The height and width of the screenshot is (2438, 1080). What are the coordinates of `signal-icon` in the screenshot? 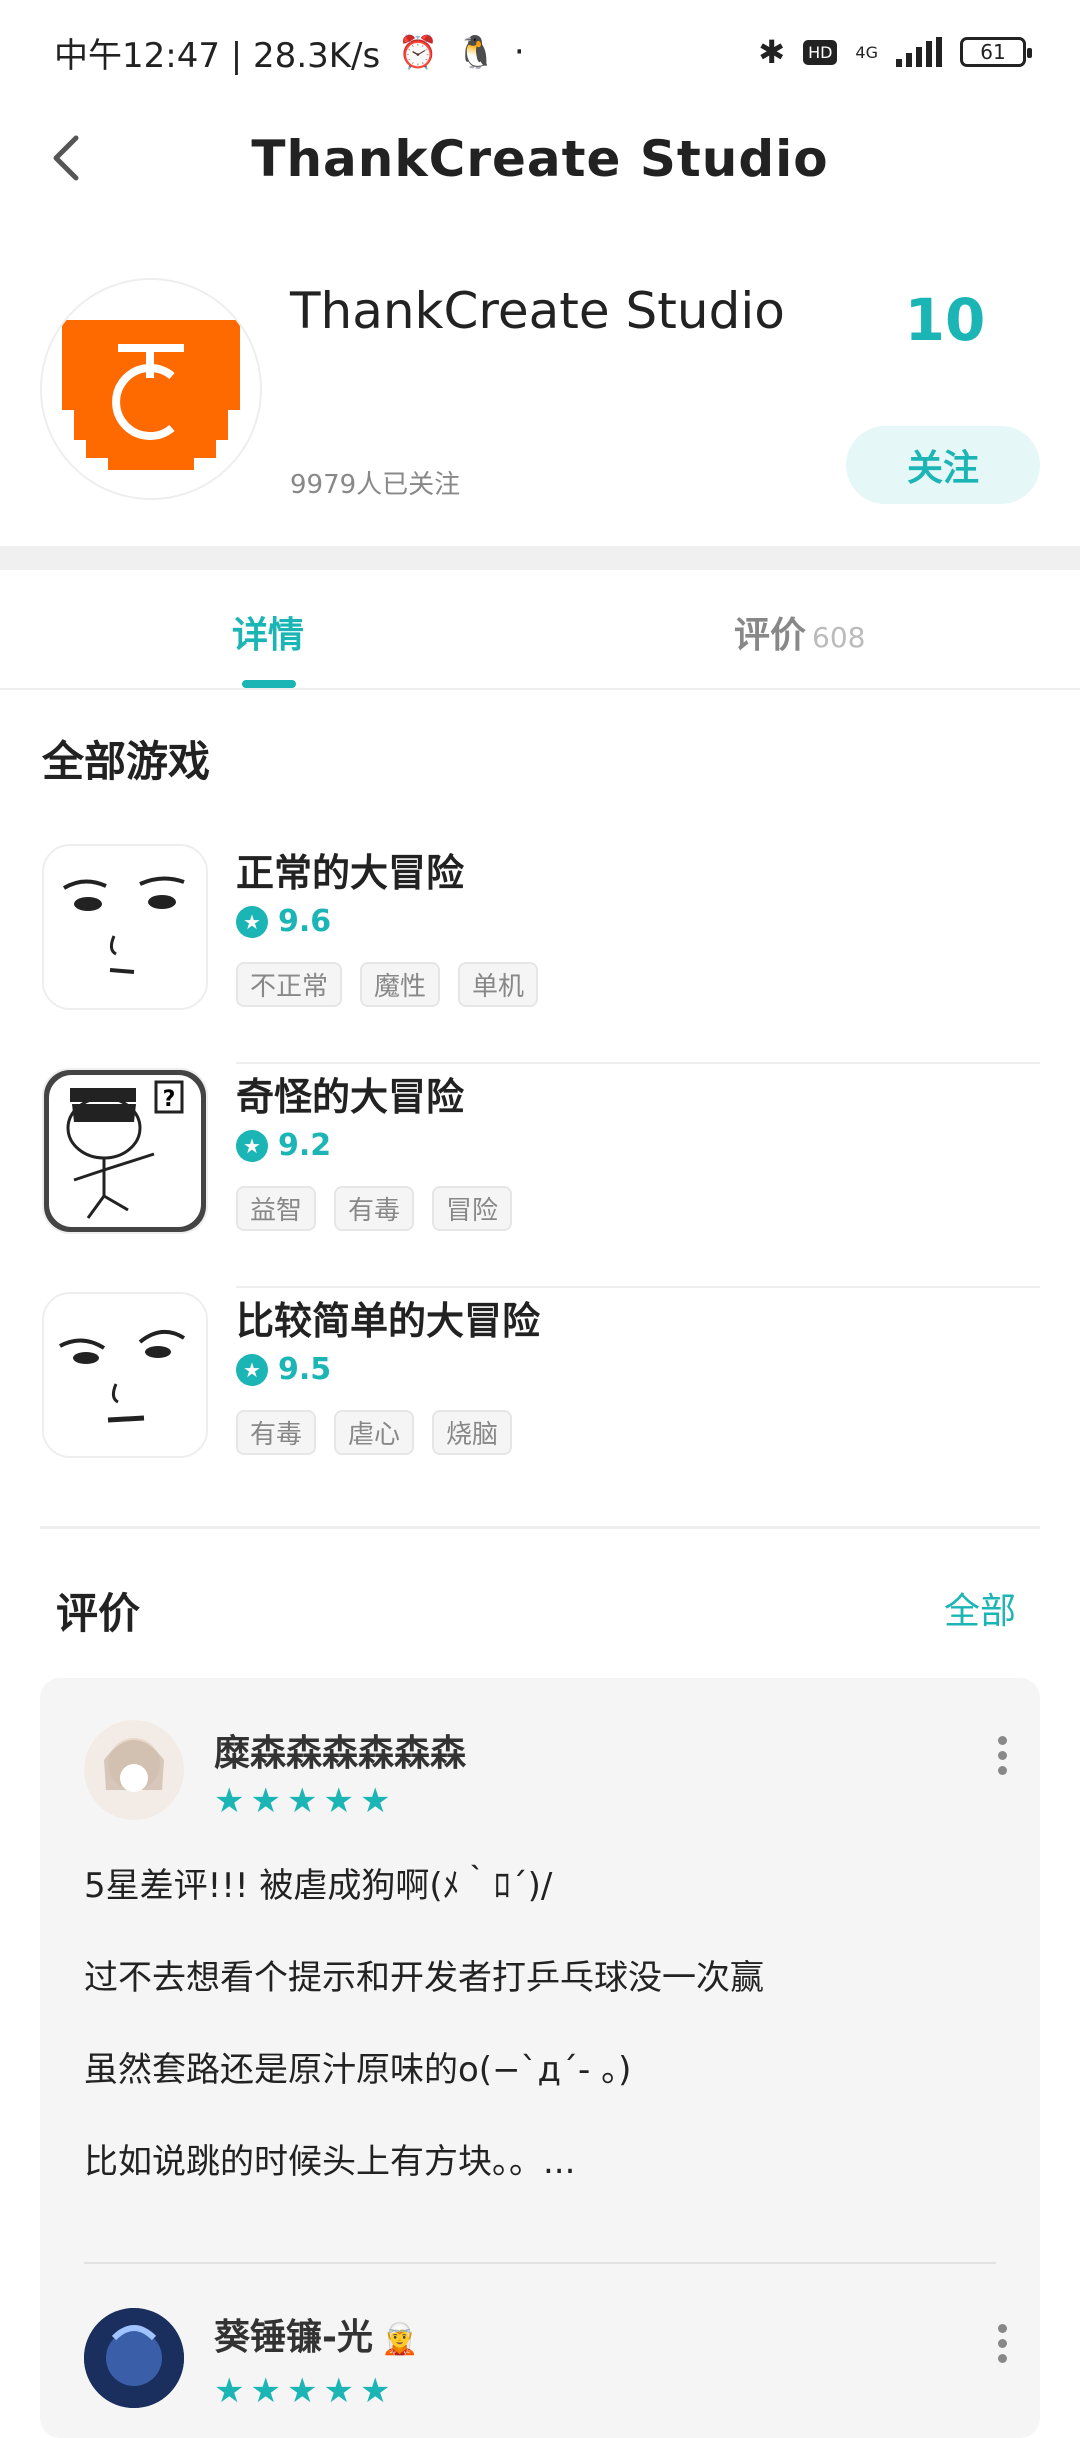 It's located at (919, 52).